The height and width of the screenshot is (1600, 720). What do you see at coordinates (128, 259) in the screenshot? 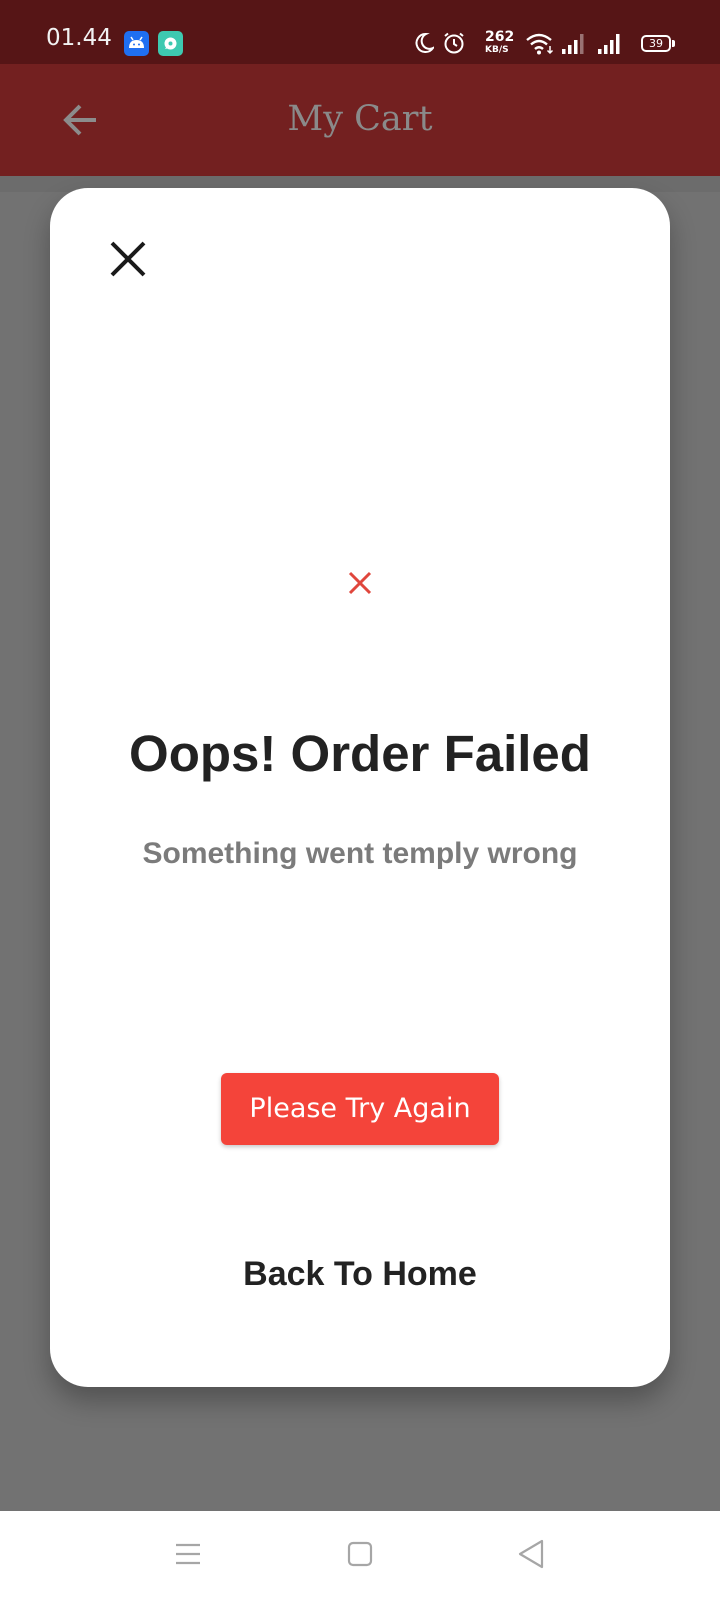
I see `close-icon` at bounding box center [128, 259].